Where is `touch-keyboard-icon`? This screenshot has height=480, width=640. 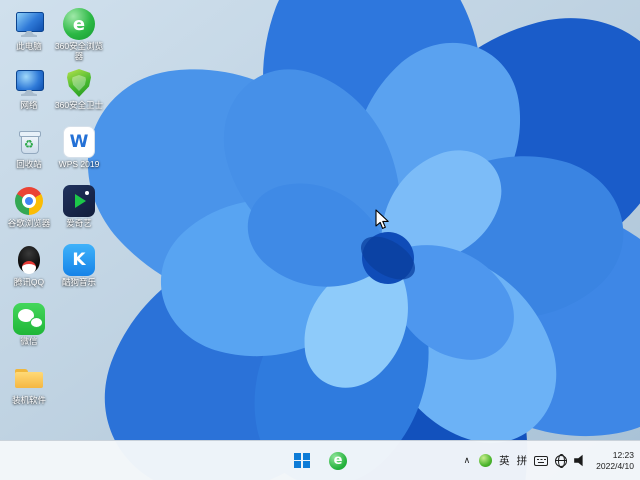
touch-keyboard-icon is located at coordinates (541, 460).